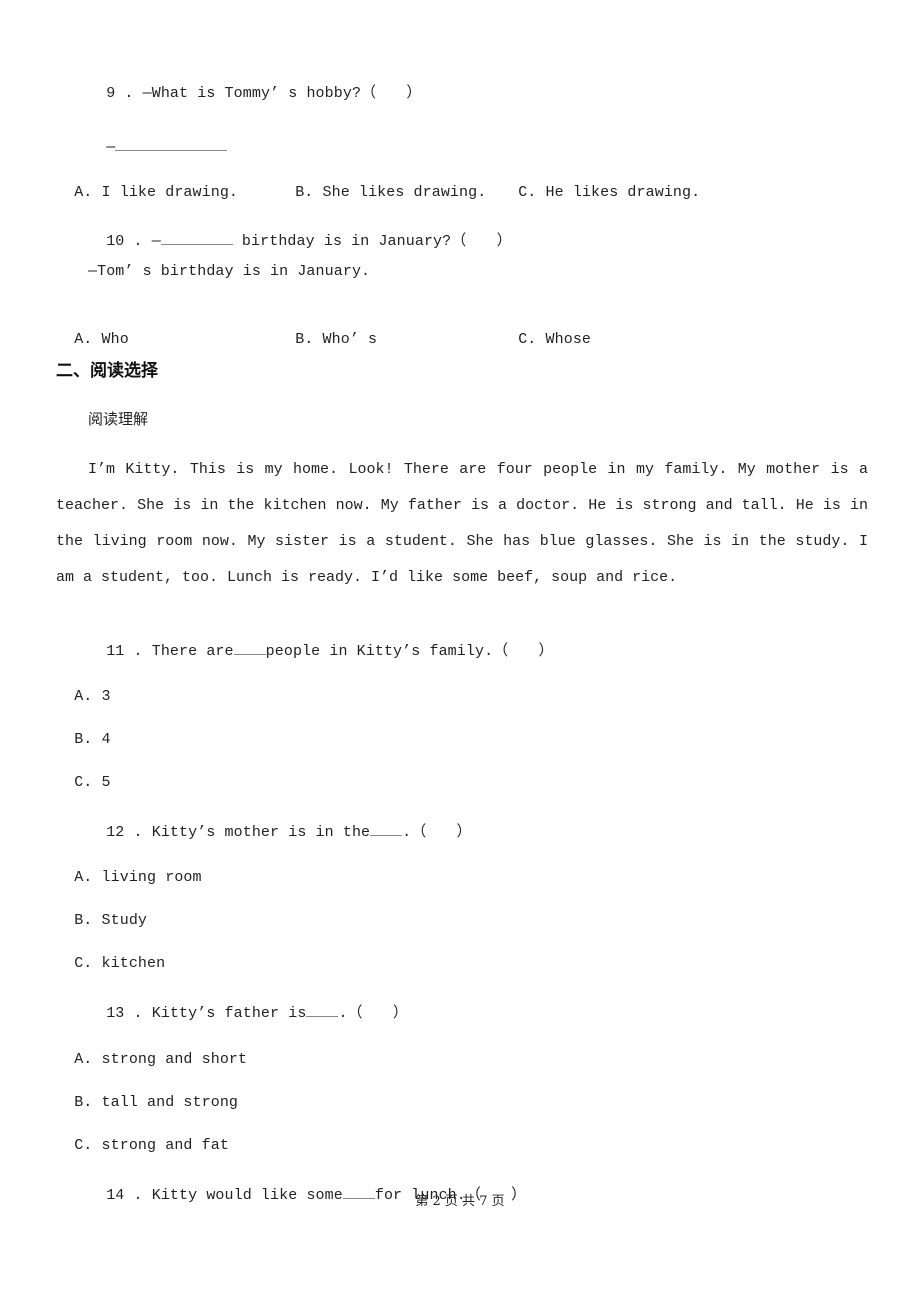  Describe the element at coordinates (372, 241) in the screenshot. I see `question-prompt: birthday is in January?（ ）` at that location.